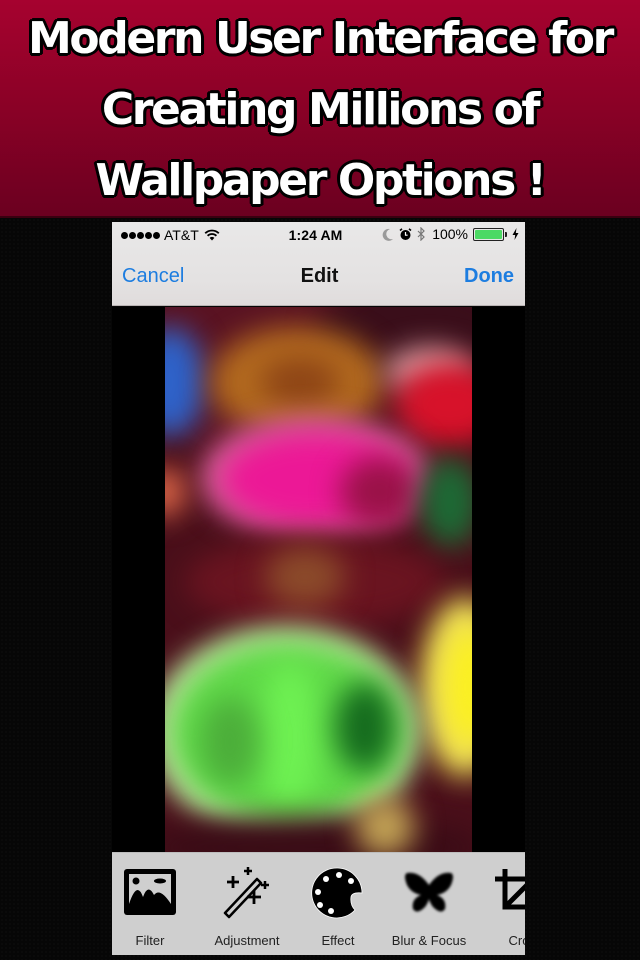  What do you see at coordinates (489, 276) in the screenshot?
I see `done-button: Done` at bounding box center [489, 276].